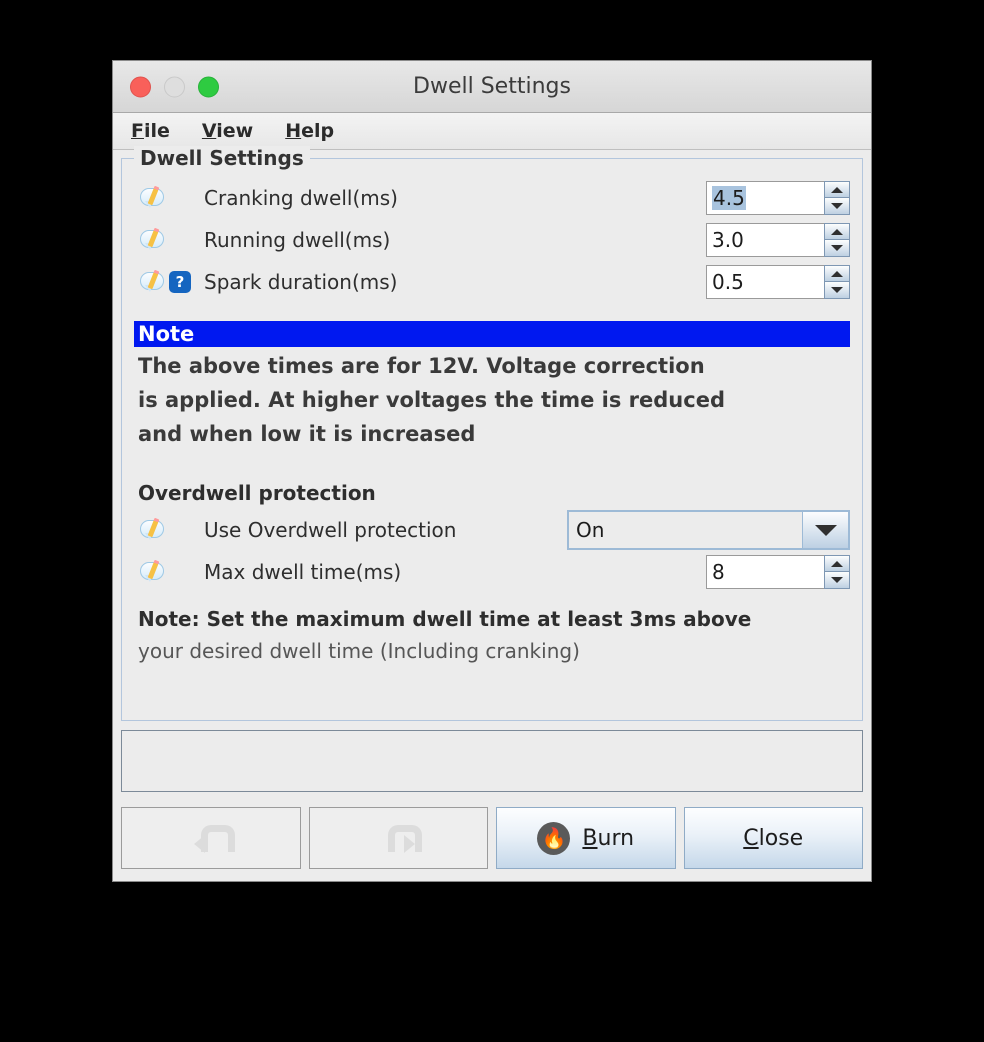  I want to click on field-row-use-overdwell: Use Overdwell protection On, so click(492, 530).